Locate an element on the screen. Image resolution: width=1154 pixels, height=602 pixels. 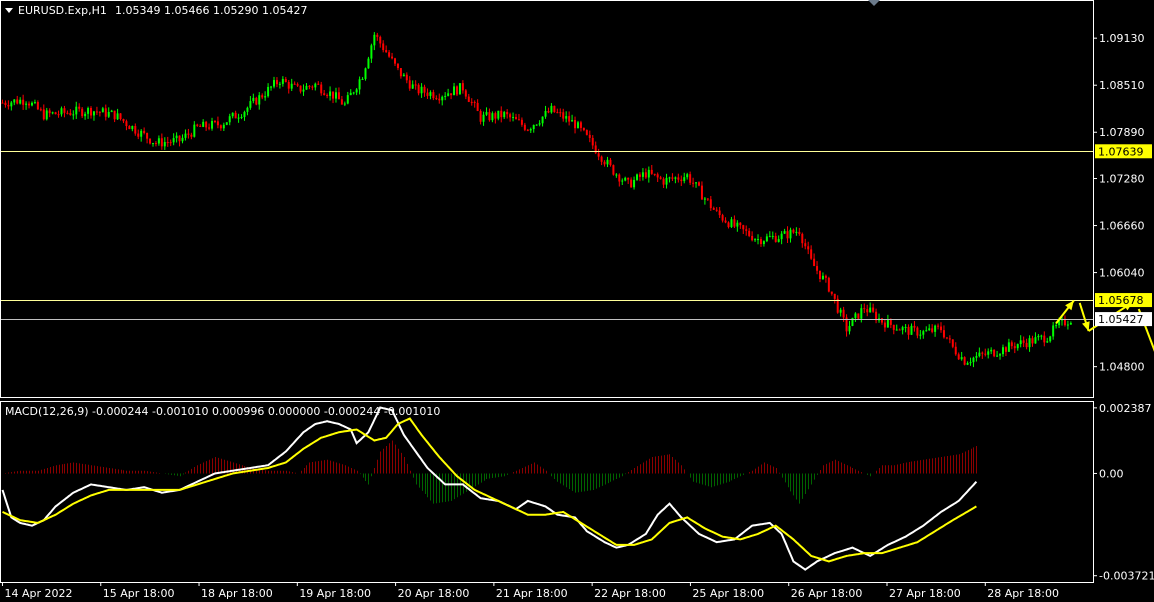
symbol-label: EURUSD.Exp,H1 is located at coordinates (62, 10).